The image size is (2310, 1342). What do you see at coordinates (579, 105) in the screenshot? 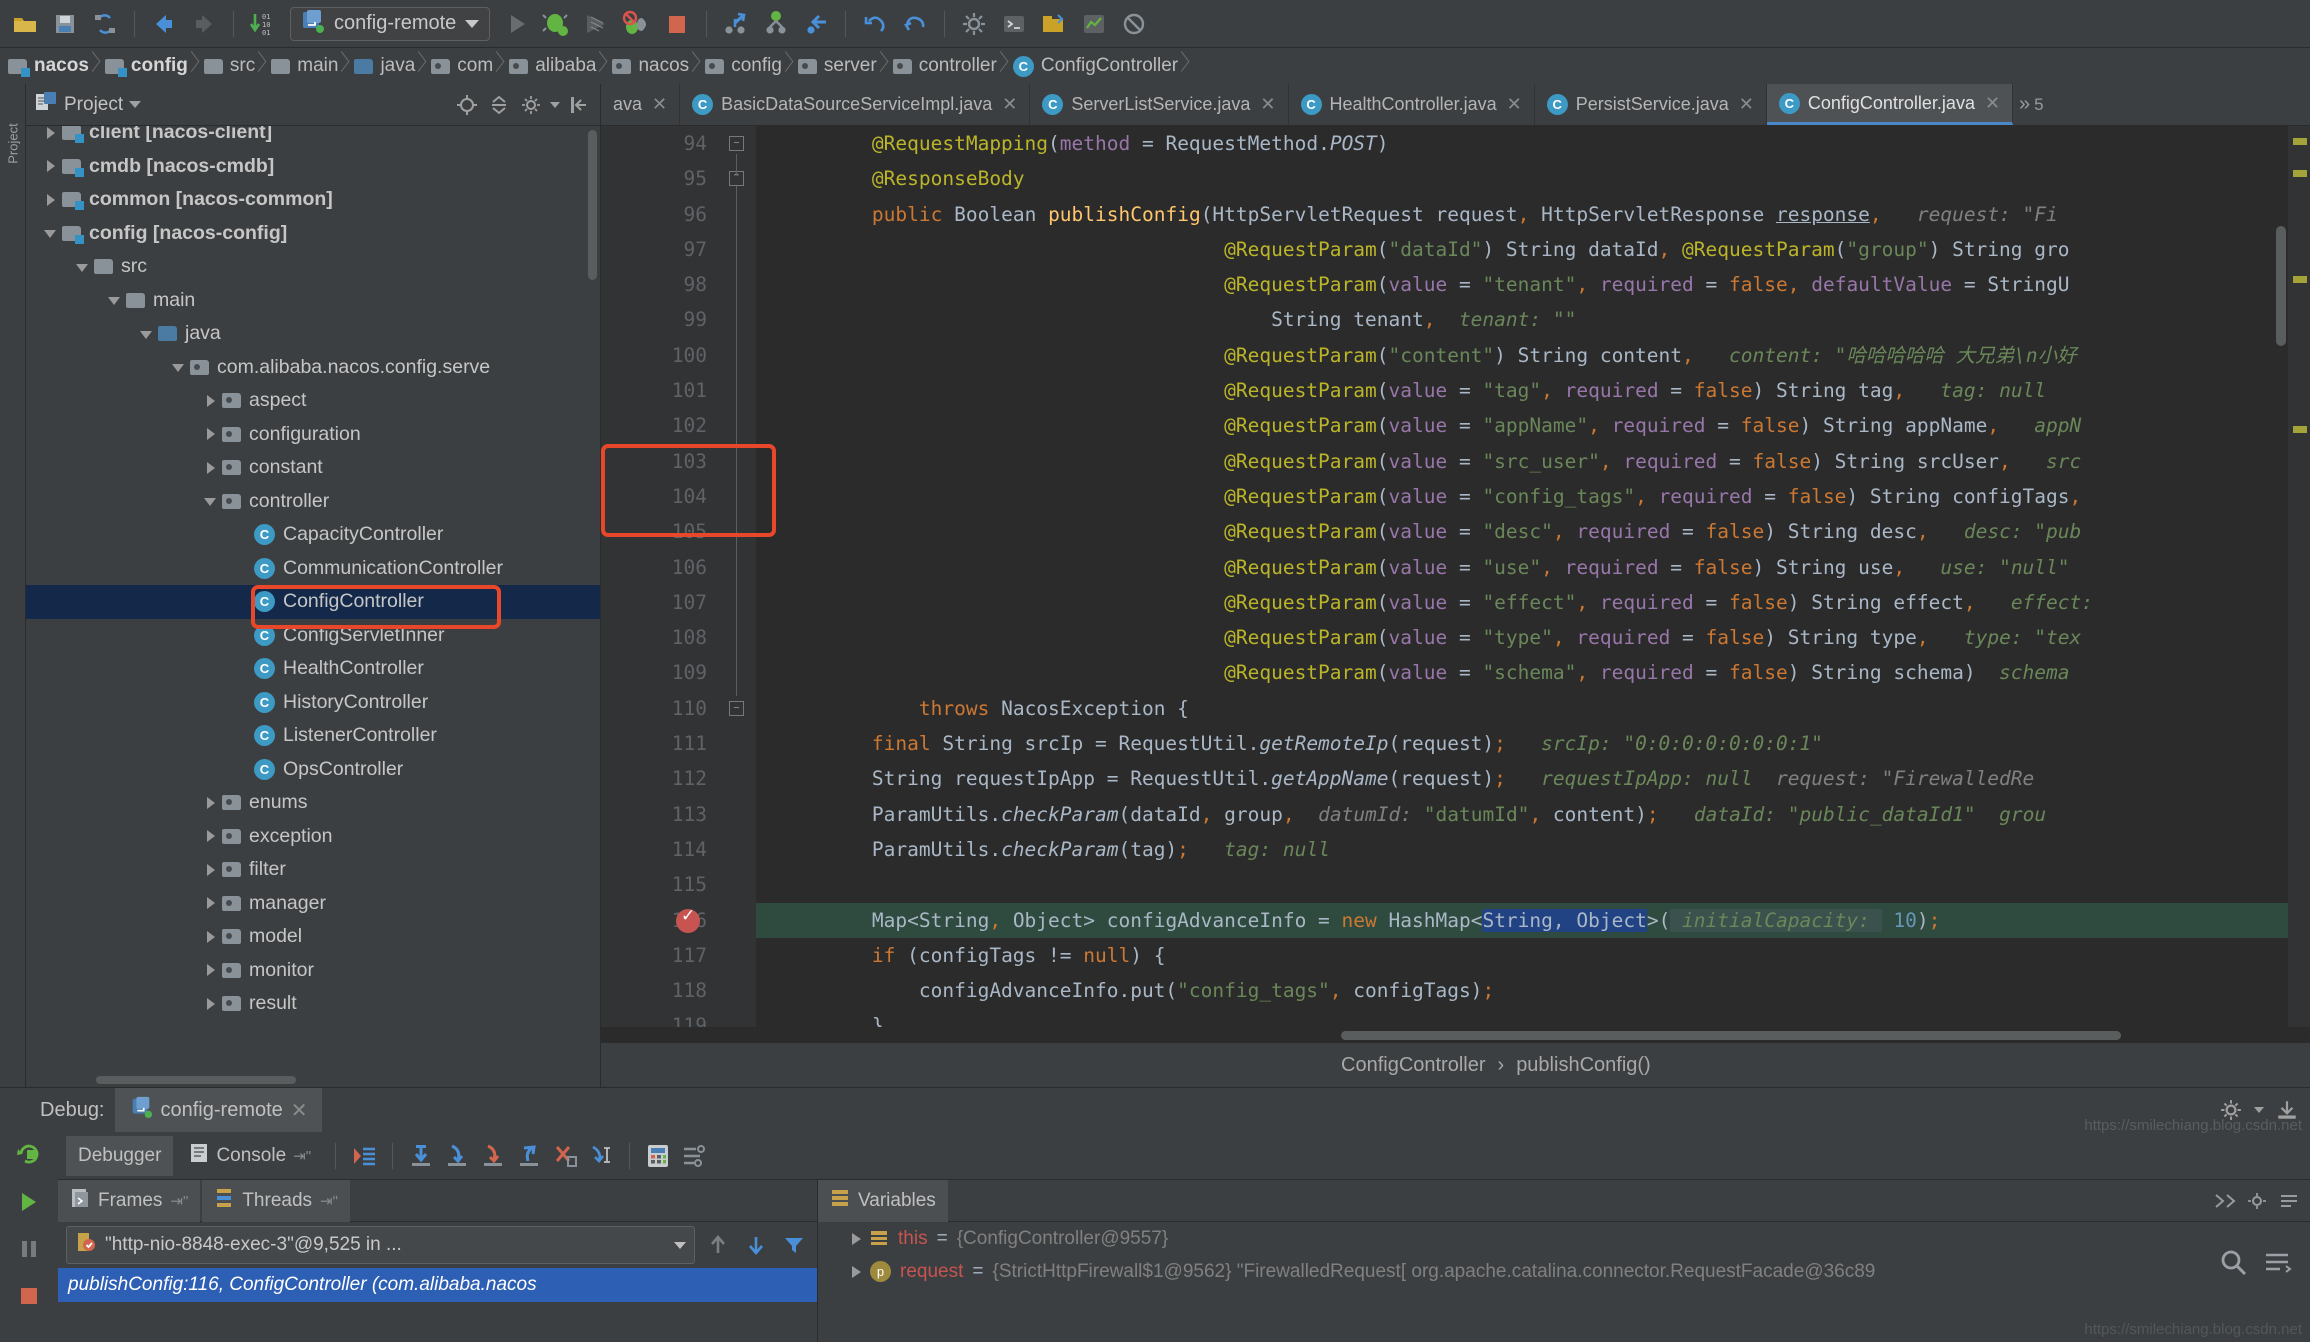
I see `hide-panel-icon` at bounding box center [579, 105].